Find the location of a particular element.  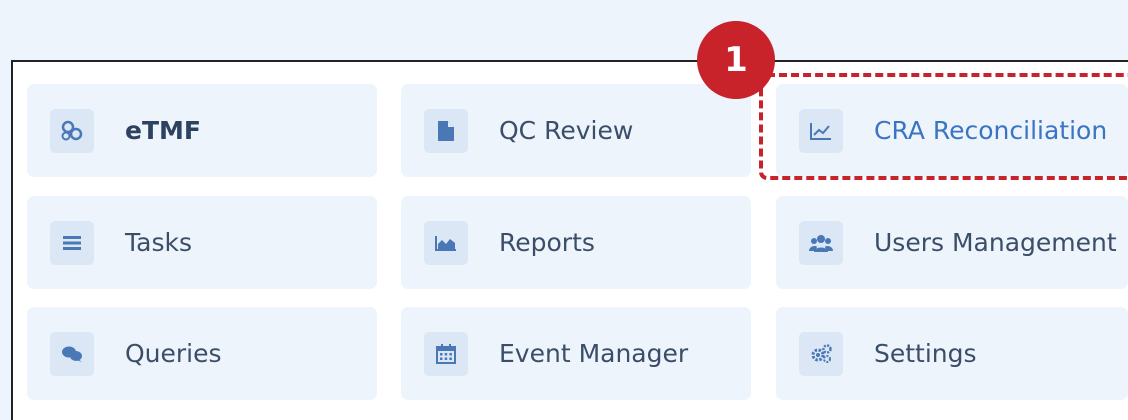

tile-label: Settings is located at coordinates (925, 353).